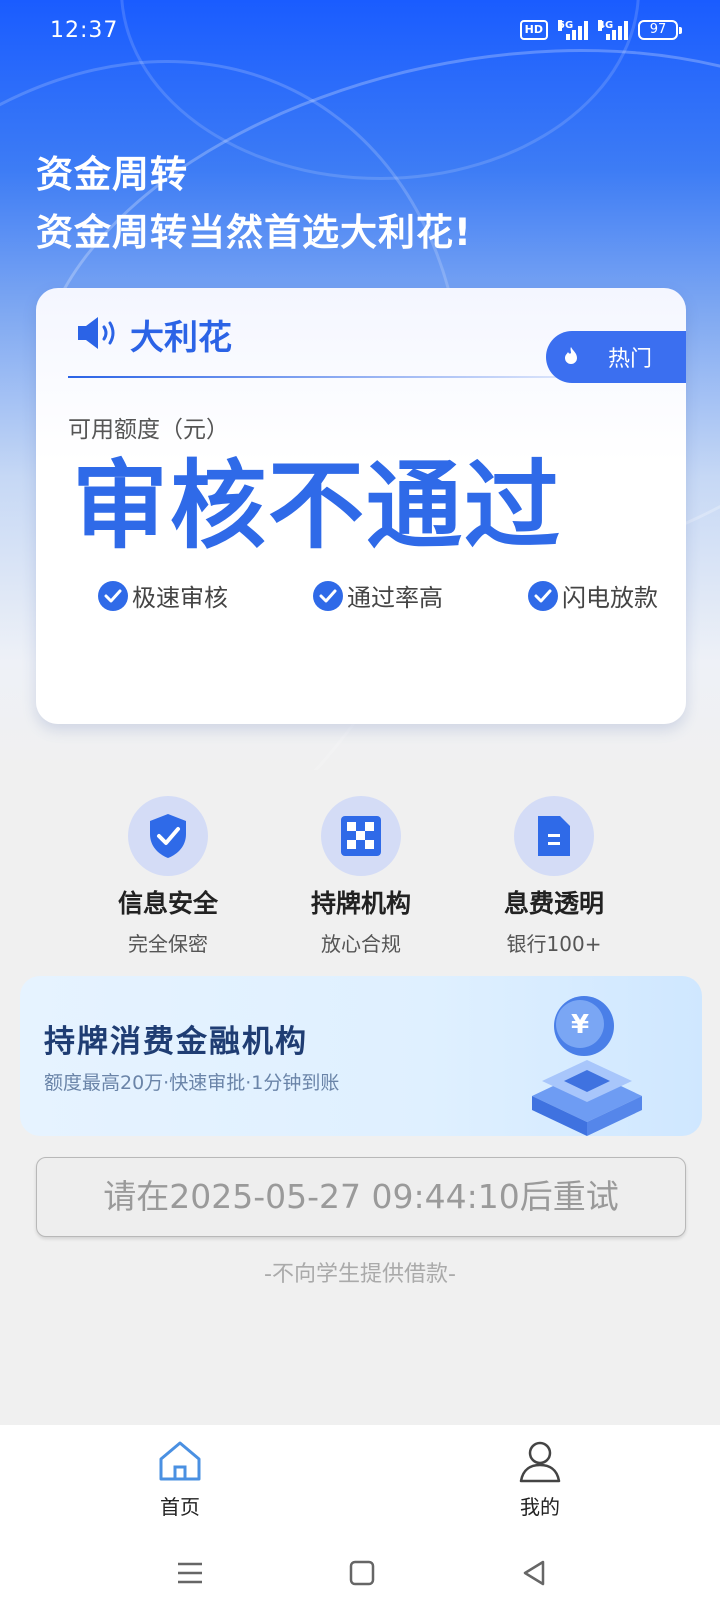 The image size is (720, 1612). What do you see at coordinates (254, 204) in the screenshot?
I see `headline: 资金周转 资金周转当然首选大利花!` at bounding box center [254, 204].